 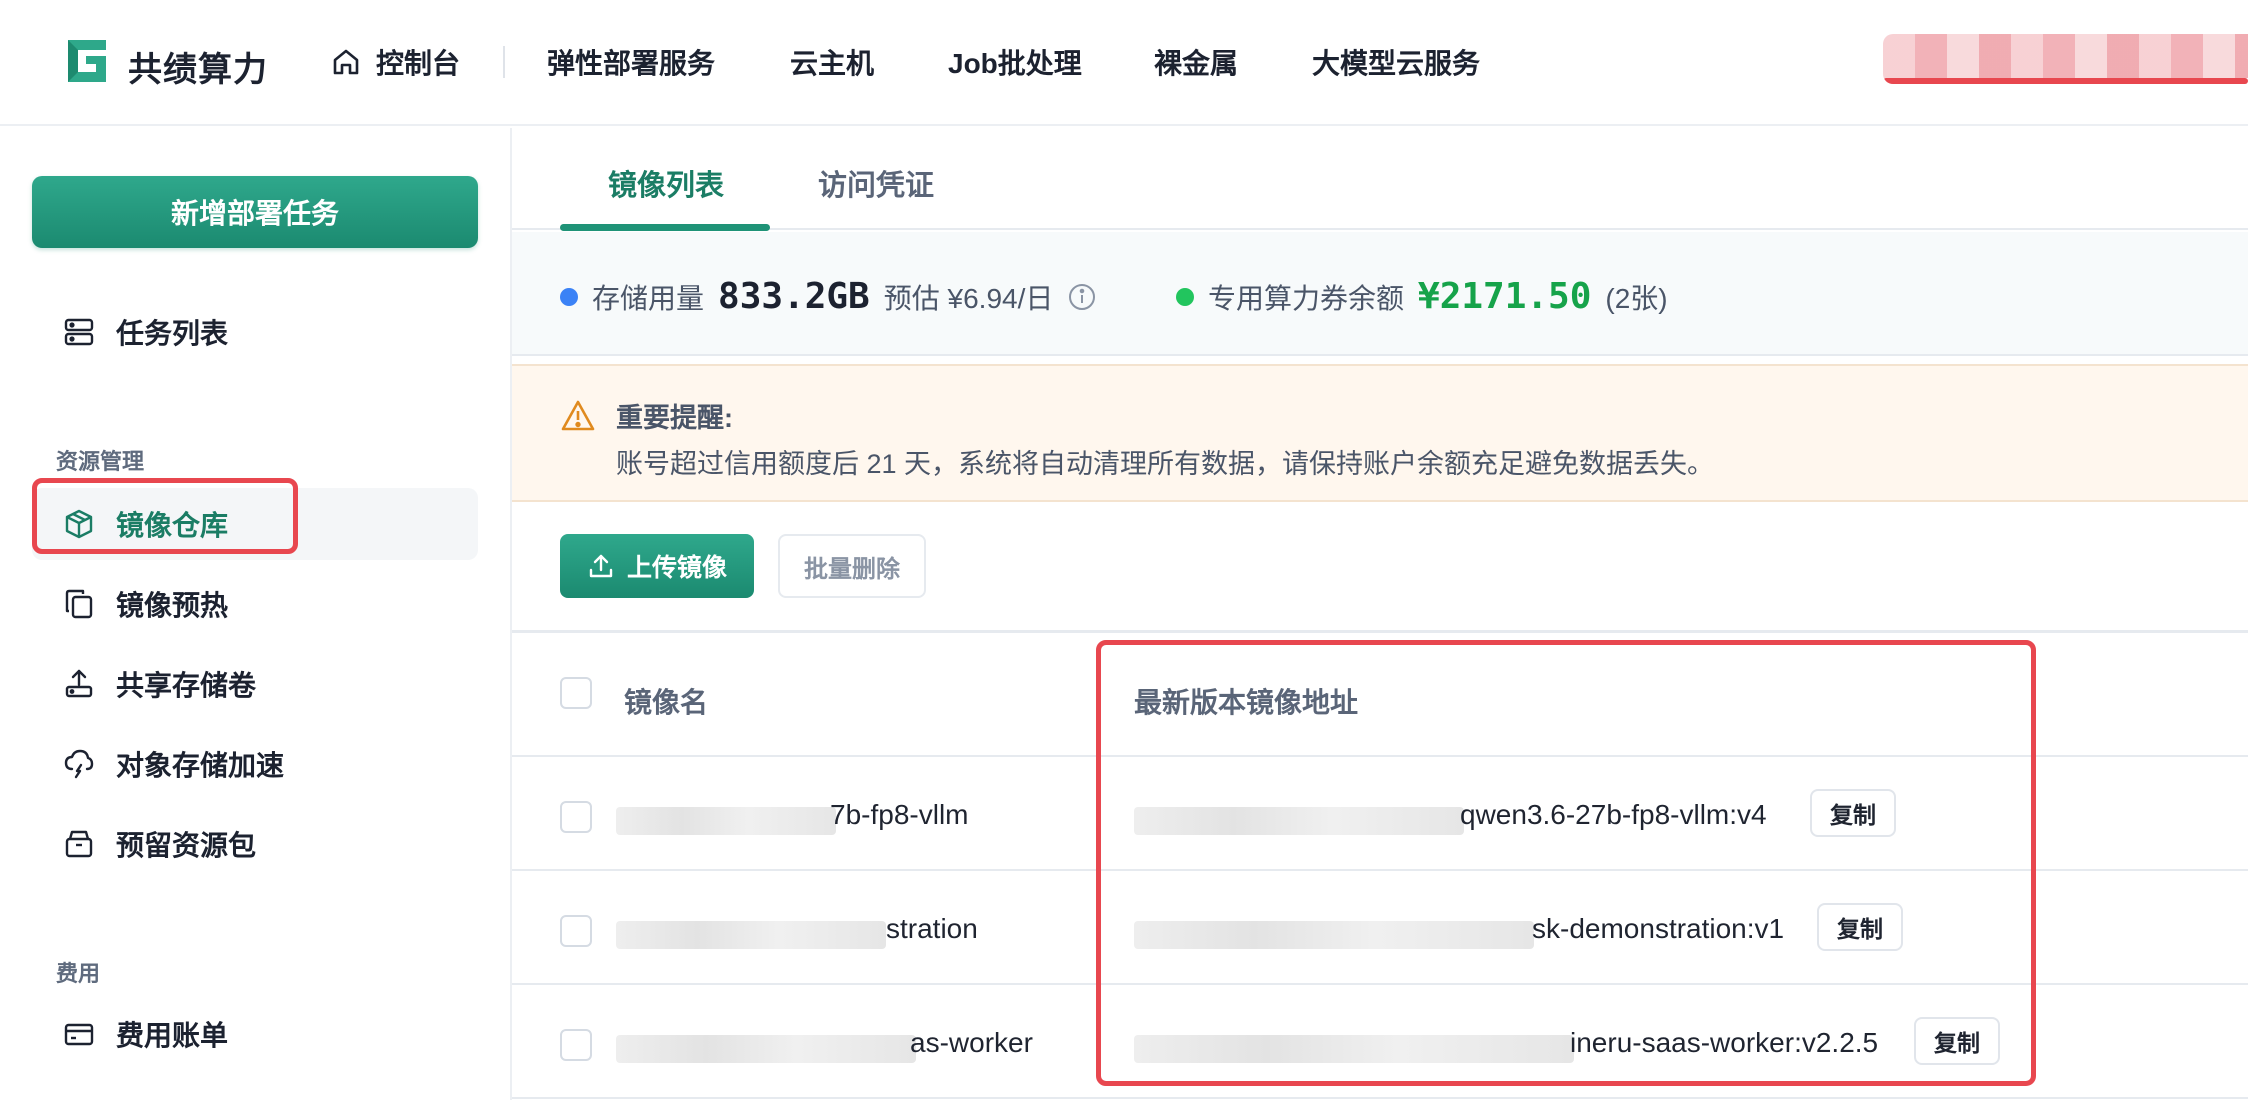 I want to click on upload-image-button: 上传镜像, so click(x=657, y=566).